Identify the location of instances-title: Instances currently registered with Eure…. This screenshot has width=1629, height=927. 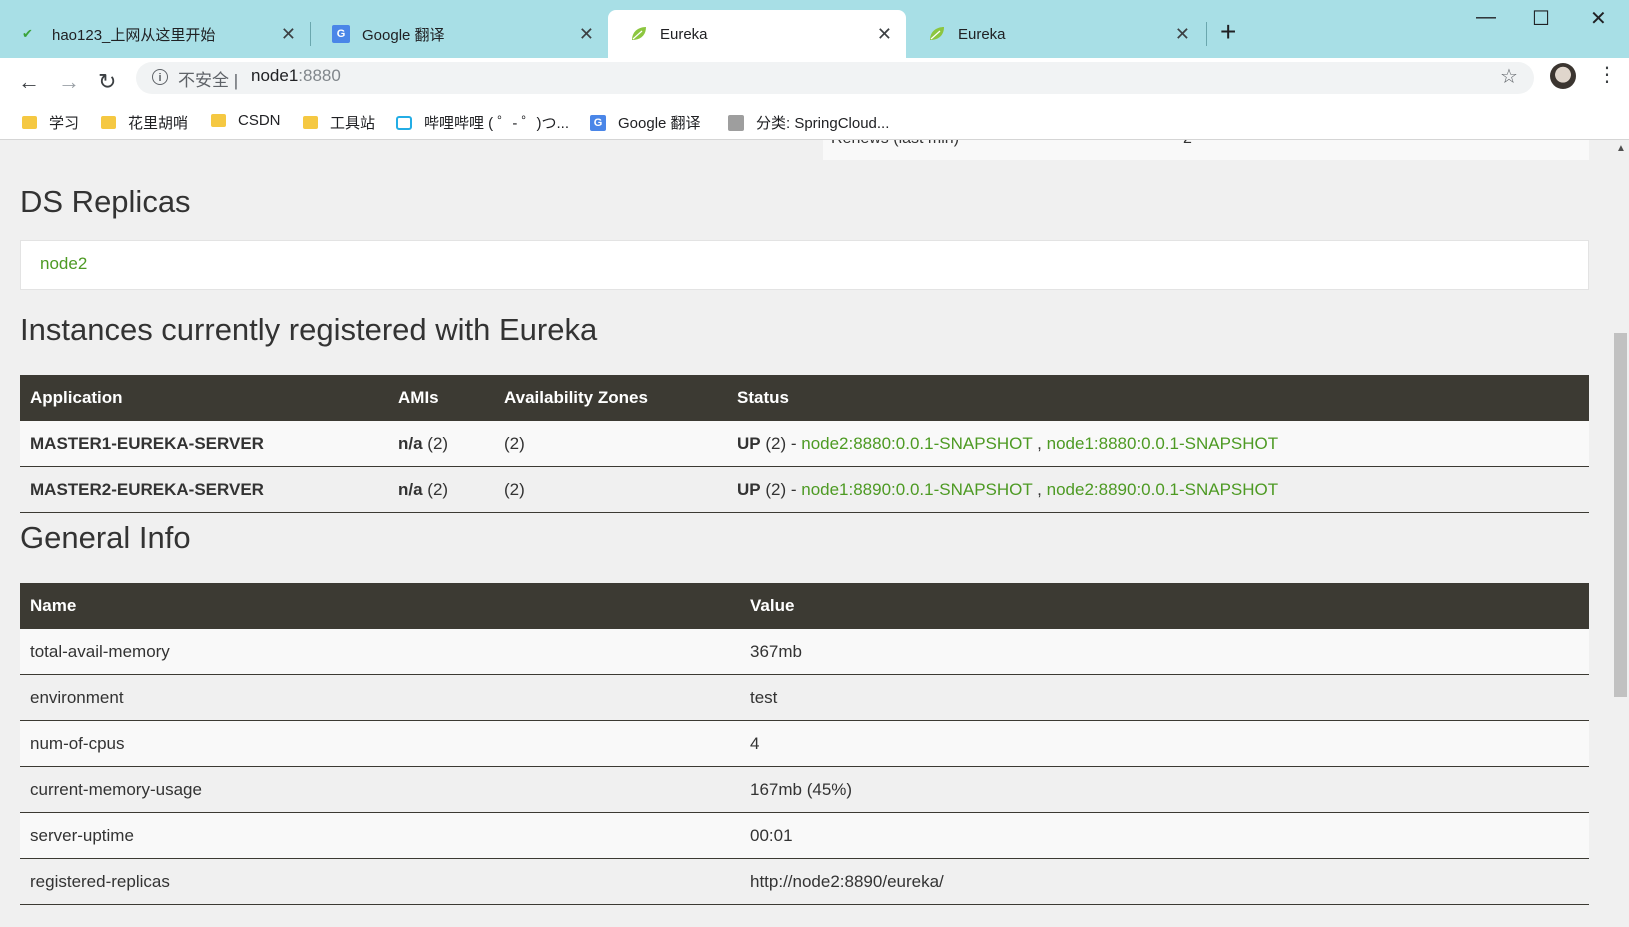
(309, 329).